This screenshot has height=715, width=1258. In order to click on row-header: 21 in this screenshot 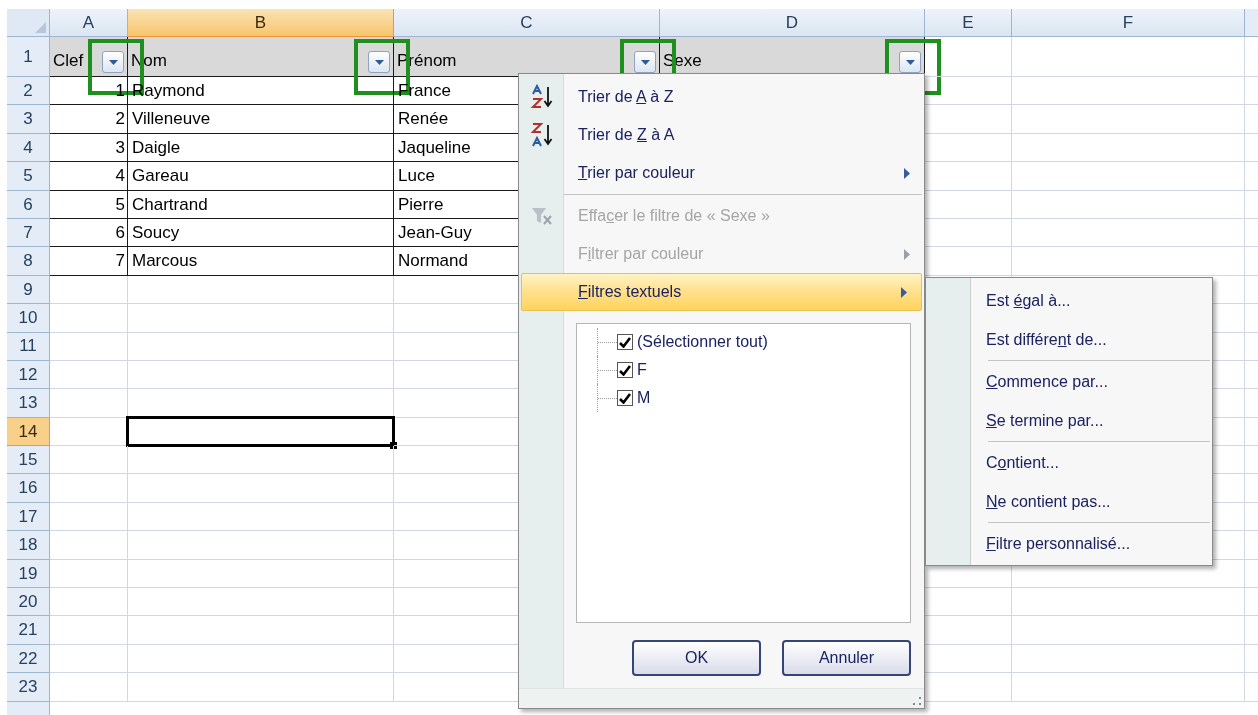, I will do `click(28, 630)`.